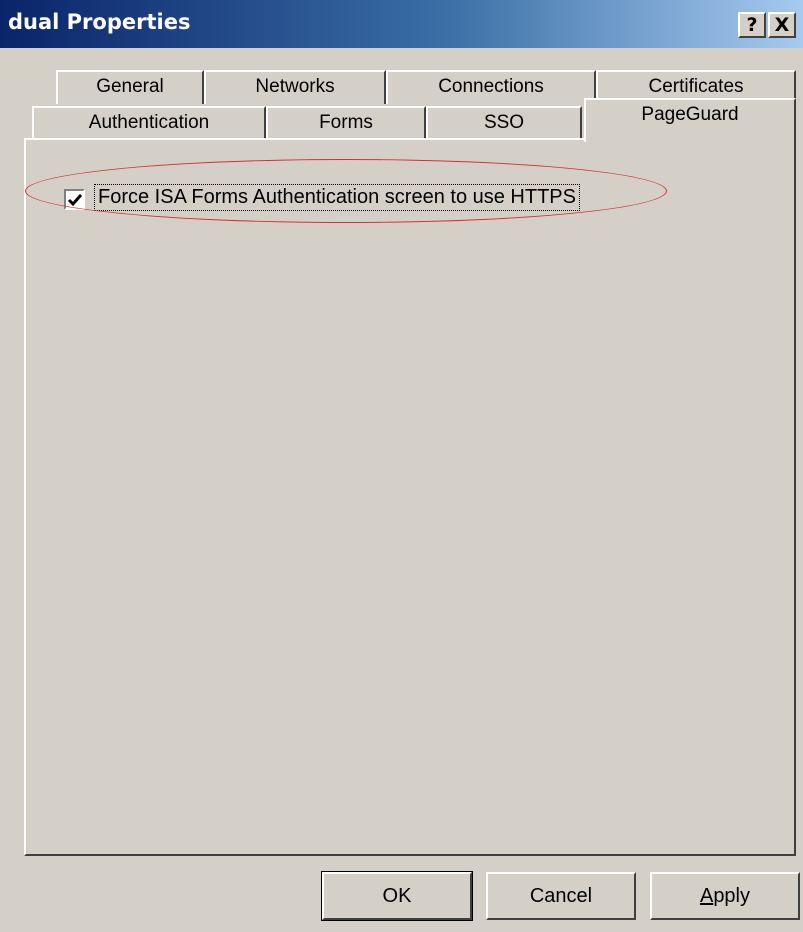 This screenshot has height=932, width=803. Describe the element at coordinates (706, 896) in the screenshot. I see `apply-accelerator: A` at that location.